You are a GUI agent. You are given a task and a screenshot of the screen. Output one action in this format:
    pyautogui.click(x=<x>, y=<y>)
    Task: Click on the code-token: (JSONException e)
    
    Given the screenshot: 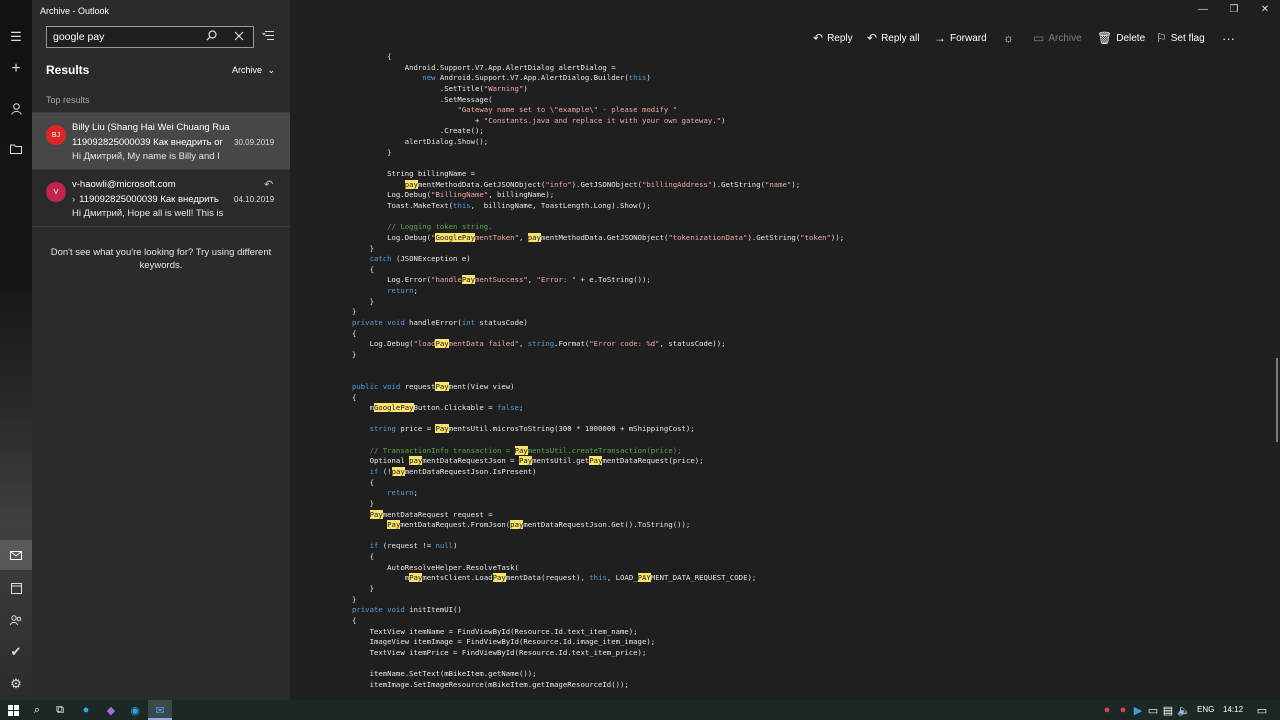 What is the action you would take?
    pyautogui.click(x=431, y=259)
    